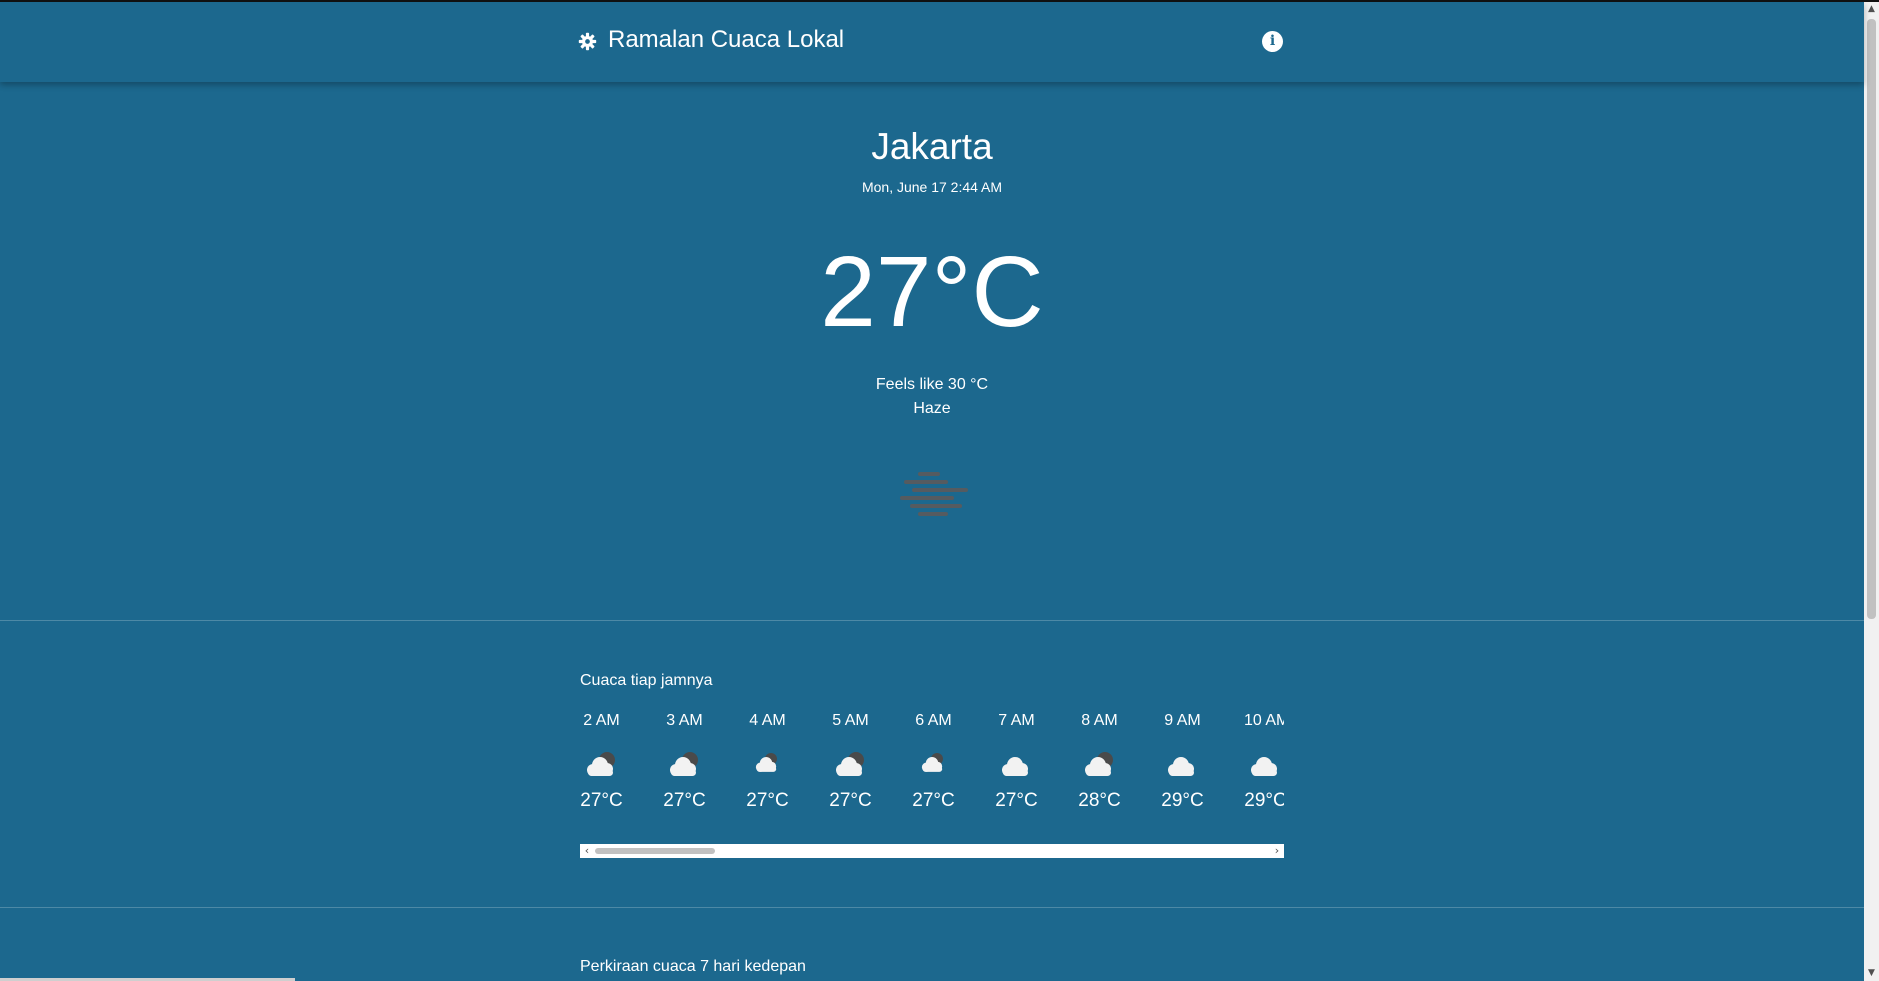  Describe the element at coordinates (934, 494) in the screenshot. I see `haze-icon` at that location.